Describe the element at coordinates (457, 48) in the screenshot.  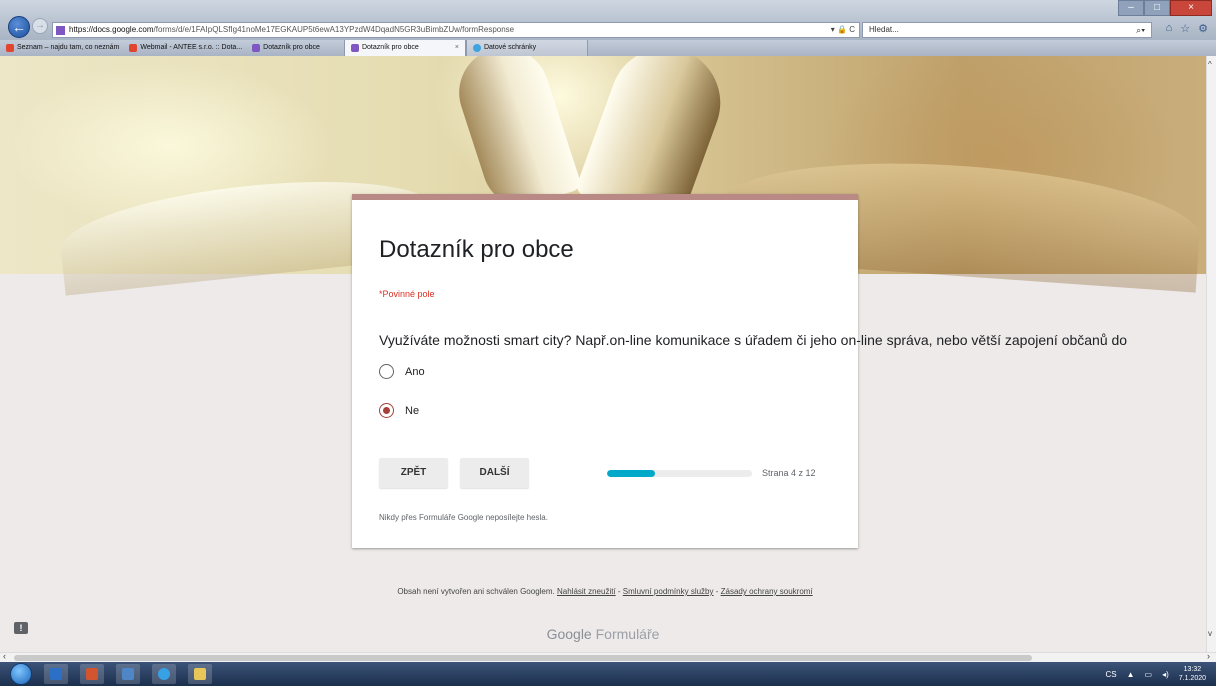
I see `close-tab-icon: ×` at that location.